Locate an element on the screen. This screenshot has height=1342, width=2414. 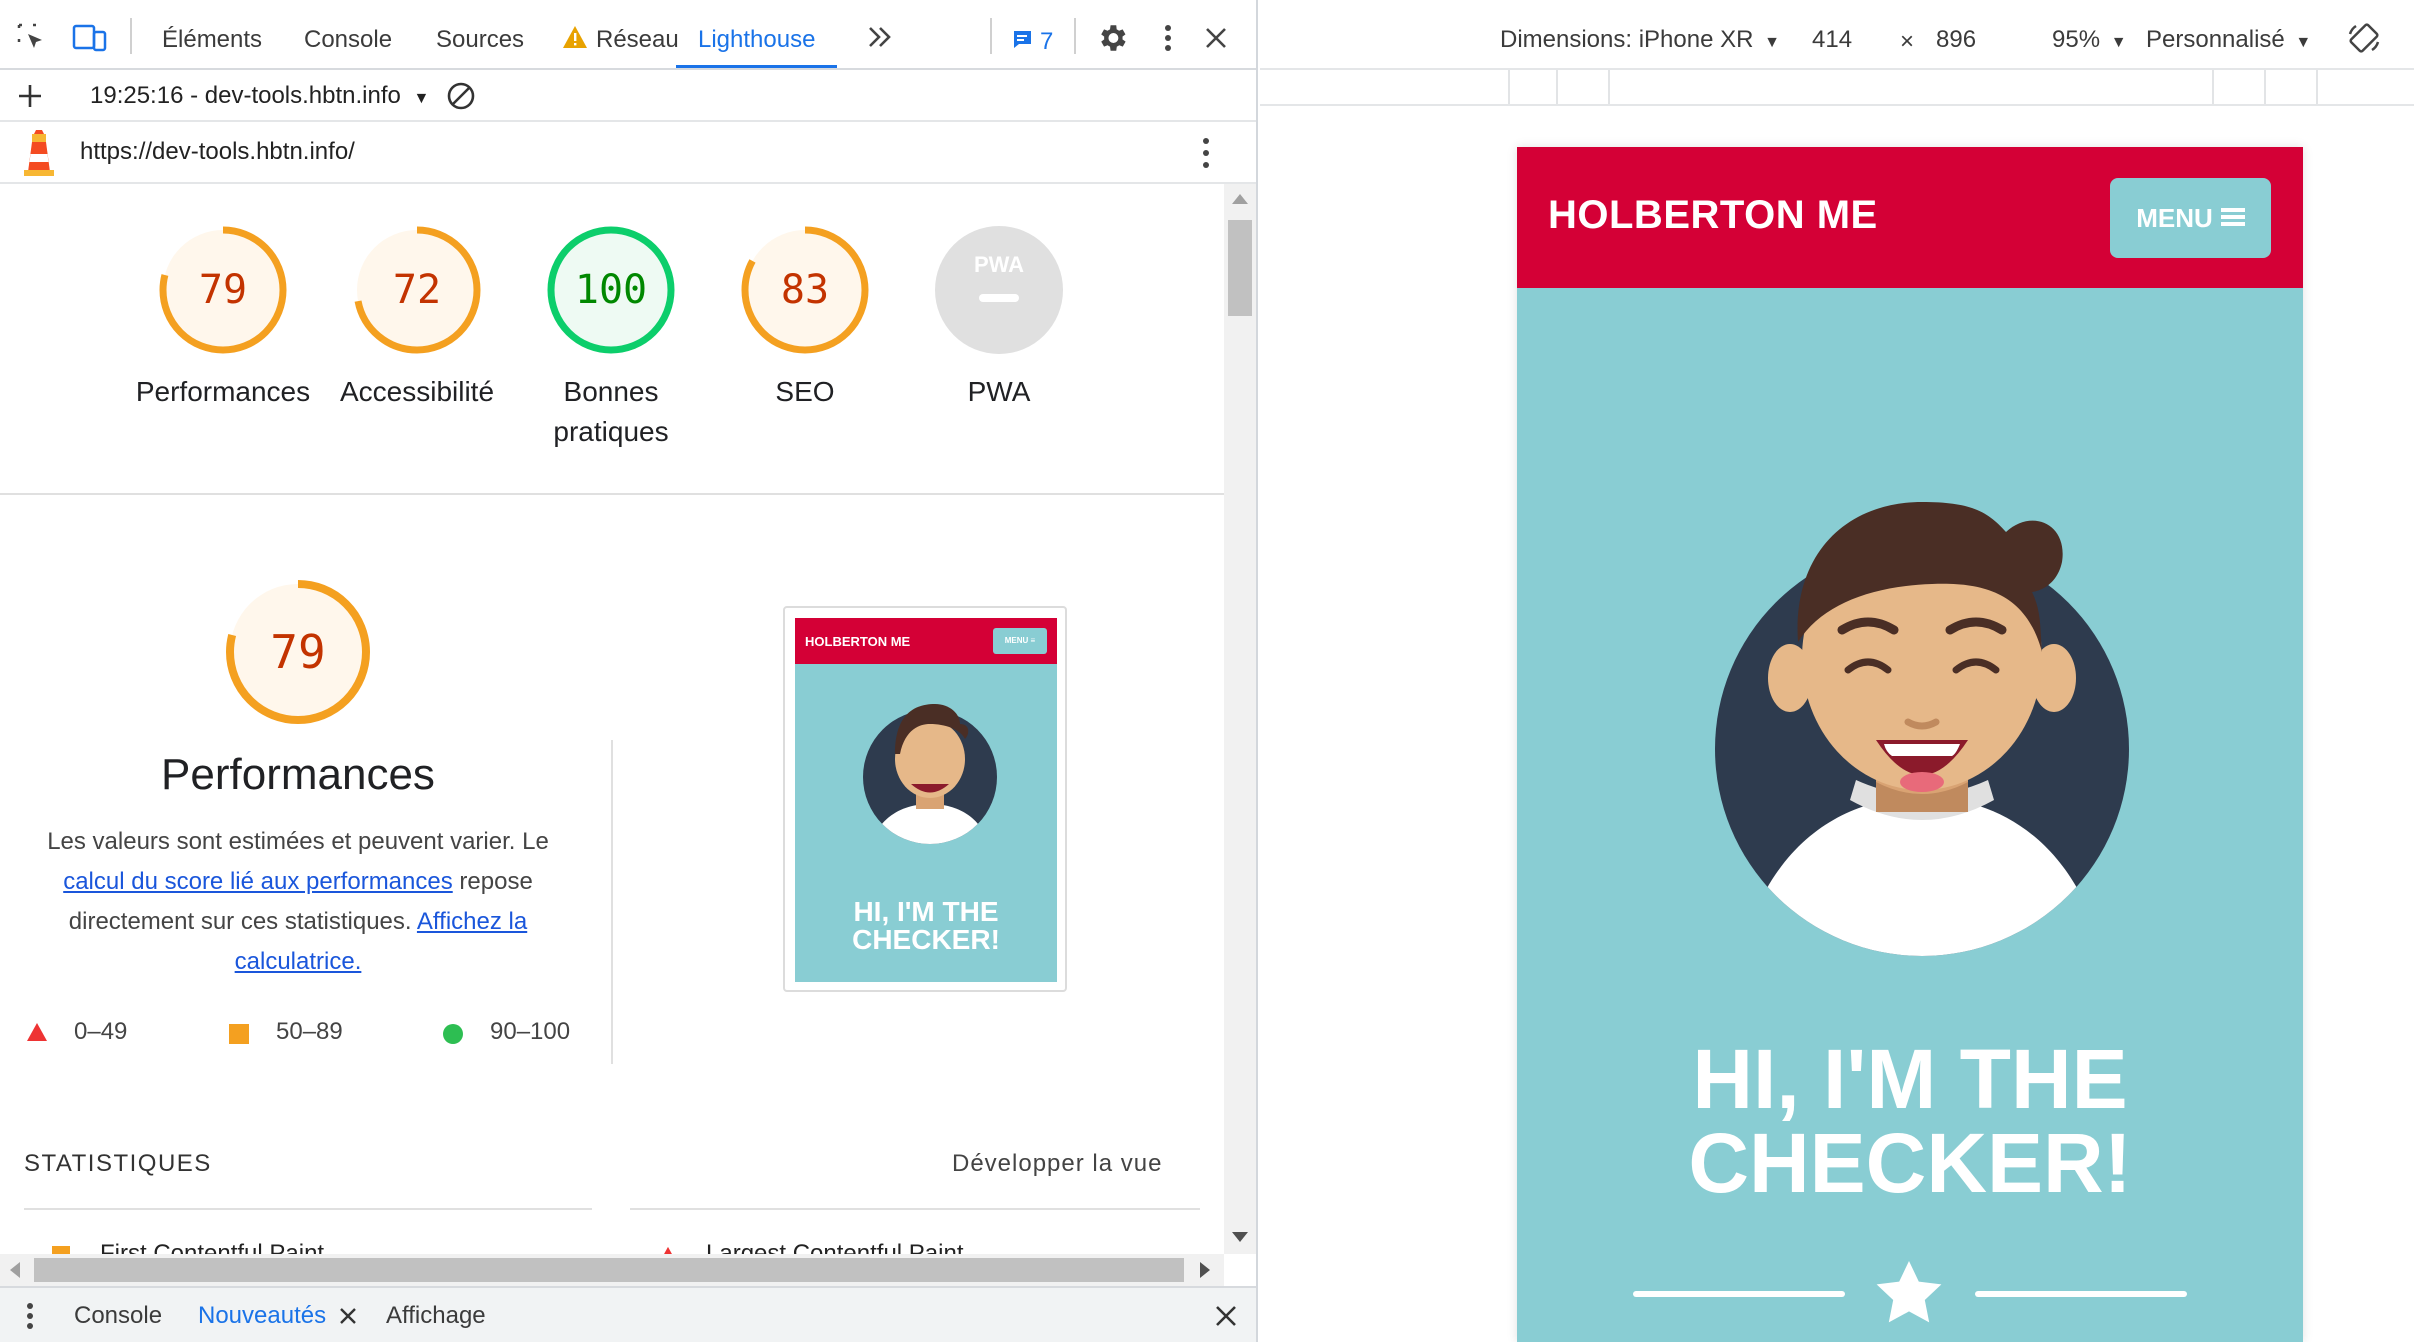
hero-title: HI, I'M THE CHECKER! is located at coordinates (1910, 1121).